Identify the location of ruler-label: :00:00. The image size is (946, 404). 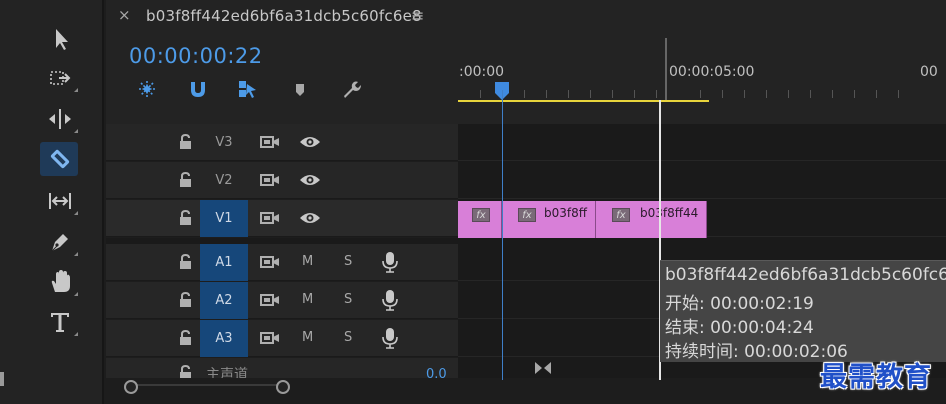
(482, 72).